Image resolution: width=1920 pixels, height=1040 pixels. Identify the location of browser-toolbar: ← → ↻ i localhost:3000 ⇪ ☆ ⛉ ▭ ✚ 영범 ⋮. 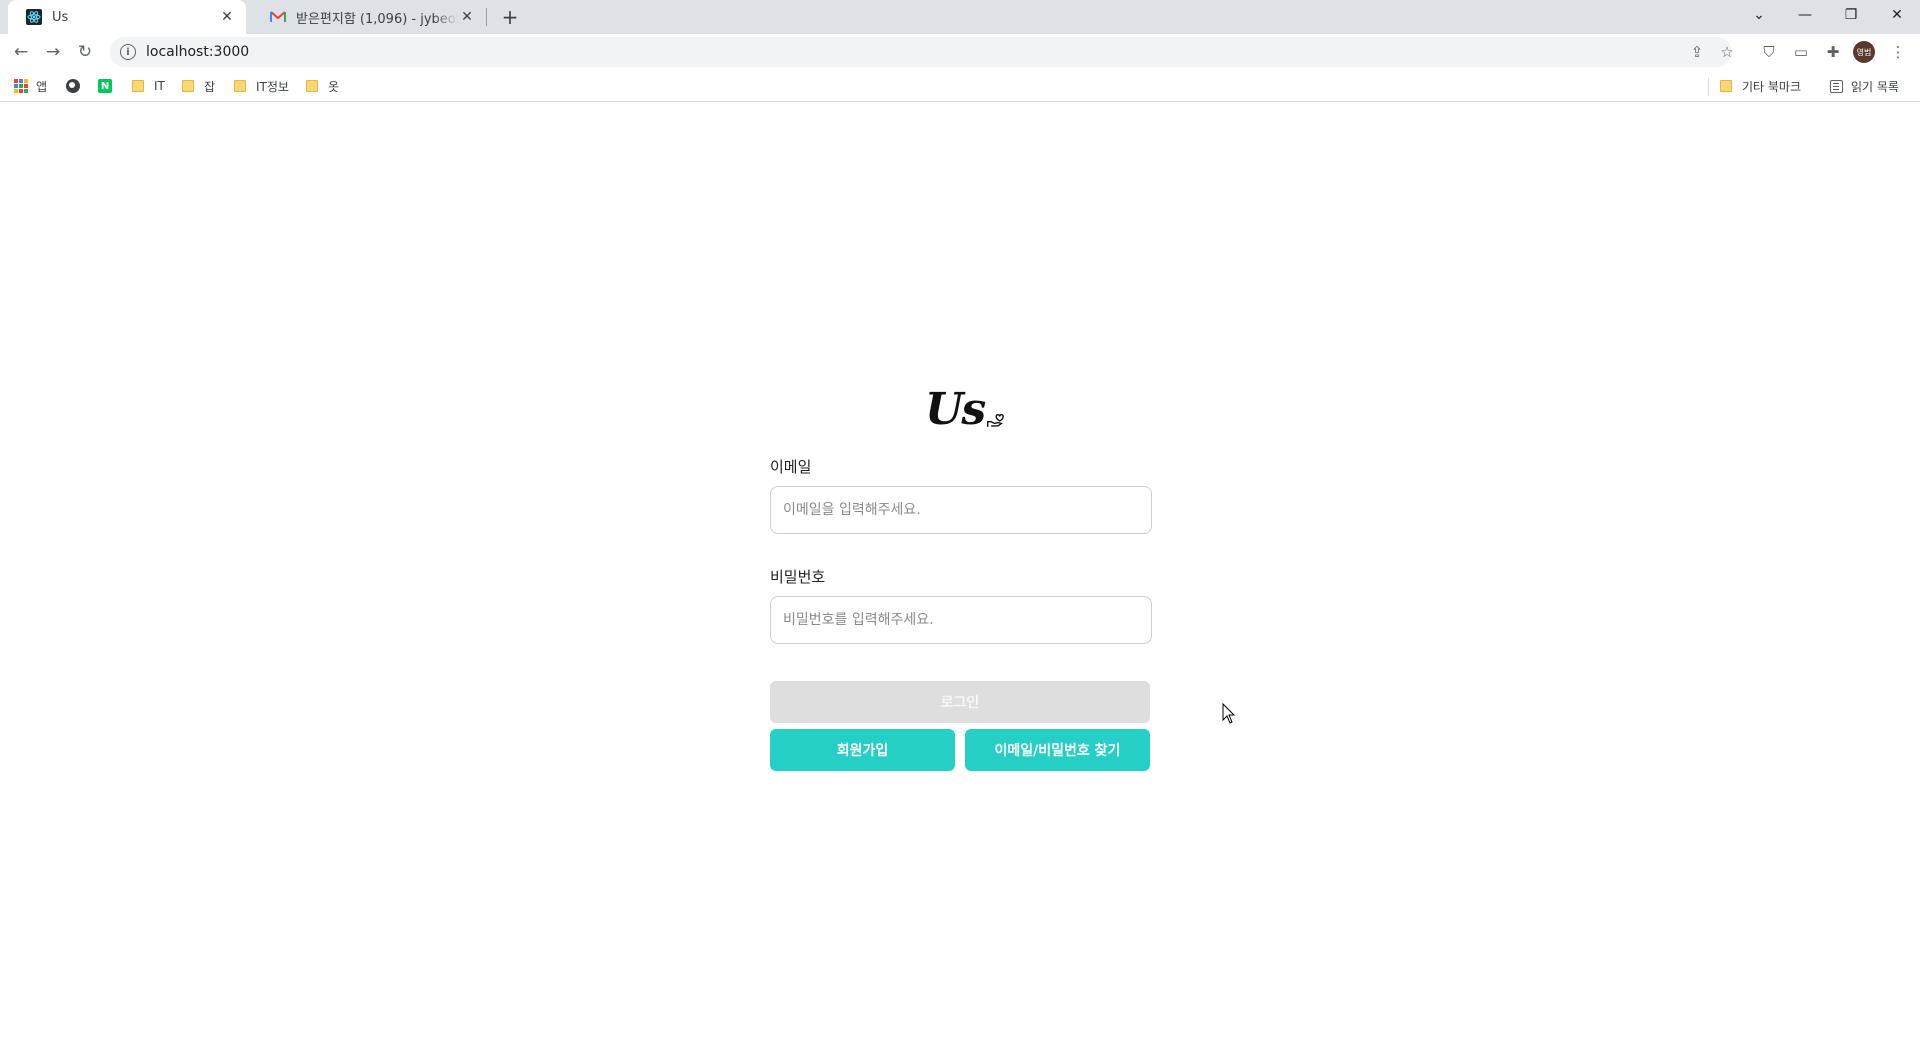
(960, 52).